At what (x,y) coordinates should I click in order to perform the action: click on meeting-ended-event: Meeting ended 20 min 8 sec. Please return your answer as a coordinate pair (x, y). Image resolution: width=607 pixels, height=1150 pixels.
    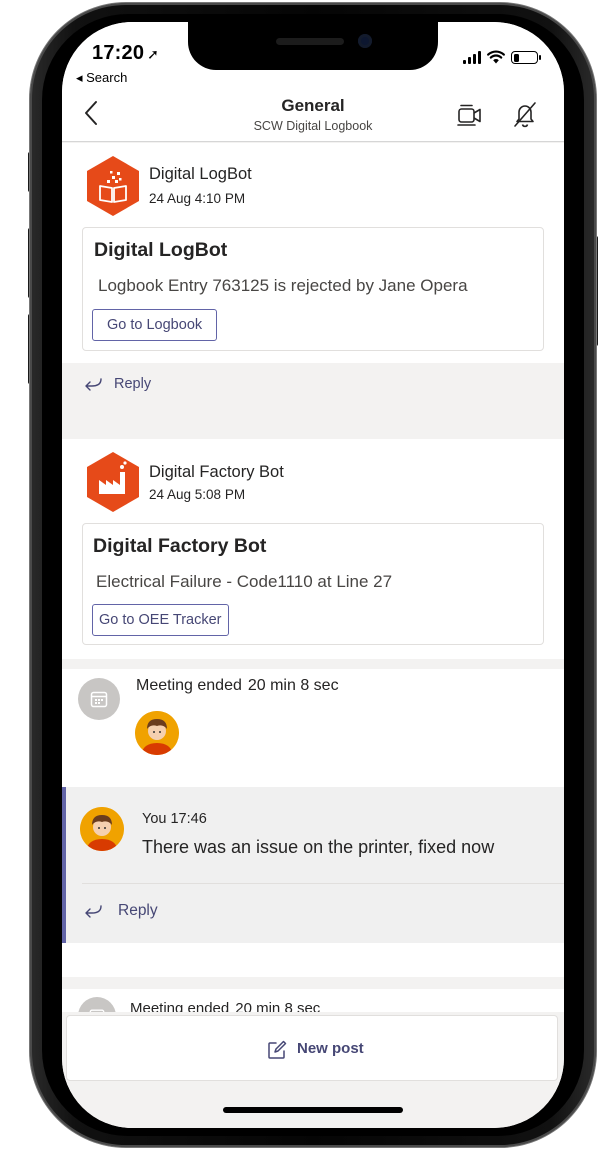
    Looking at the image, I should click on (313, 728).